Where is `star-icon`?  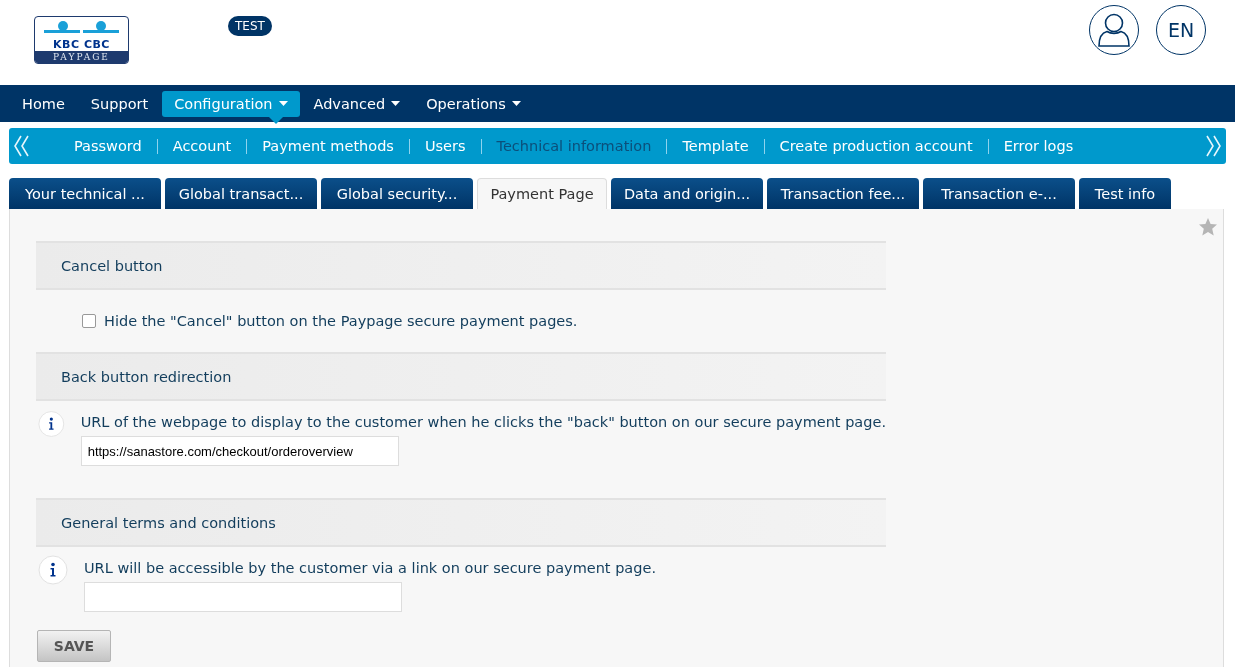 star-icon is located at coordinates (1208, 227).